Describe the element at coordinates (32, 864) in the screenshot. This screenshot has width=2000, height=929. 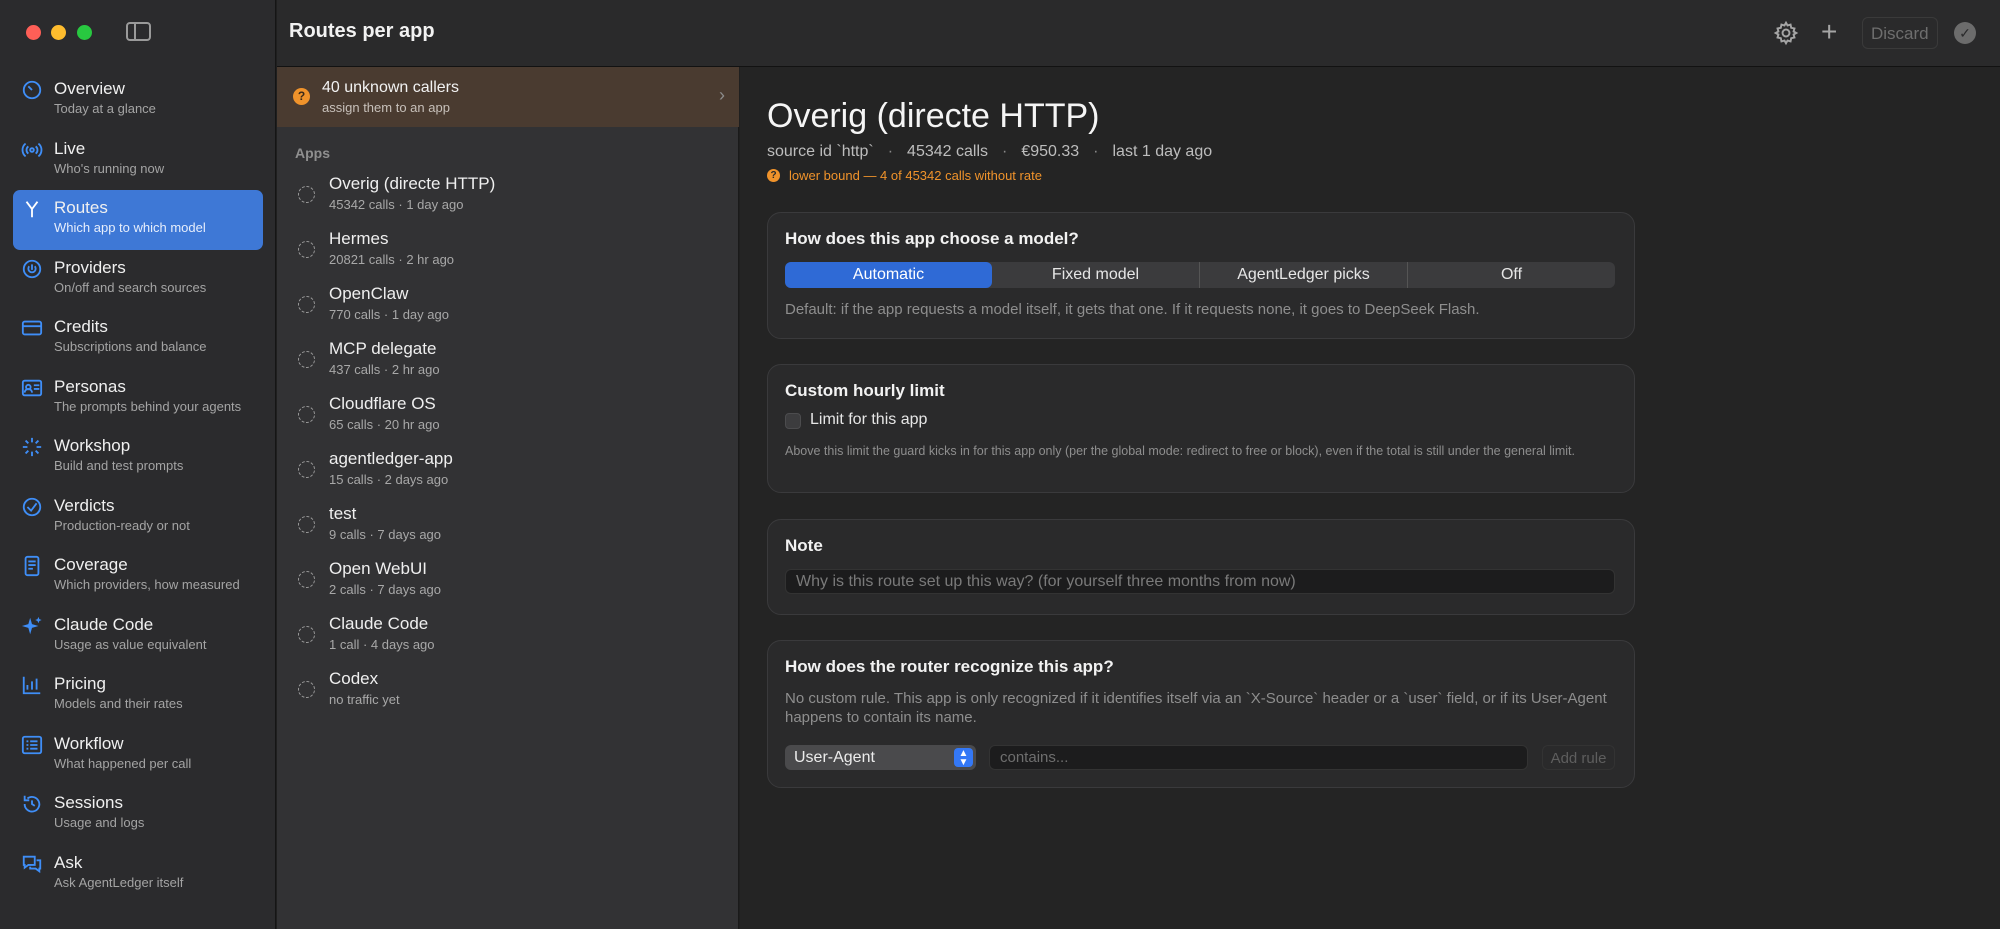
I see `chat-bubbles-icon` at that location.